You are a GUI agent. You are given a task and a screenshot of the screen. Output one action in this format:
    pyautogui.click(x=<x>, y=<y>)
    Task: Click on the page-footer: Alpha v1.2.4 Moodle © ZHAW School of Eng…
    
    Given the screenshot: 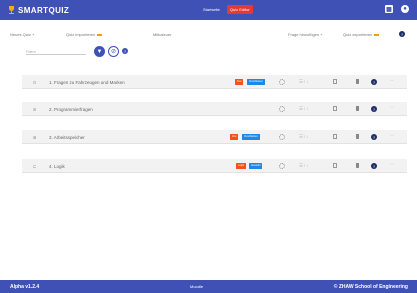 What is the action you would take?
    pyautogui.click(x=208, y=286)
    